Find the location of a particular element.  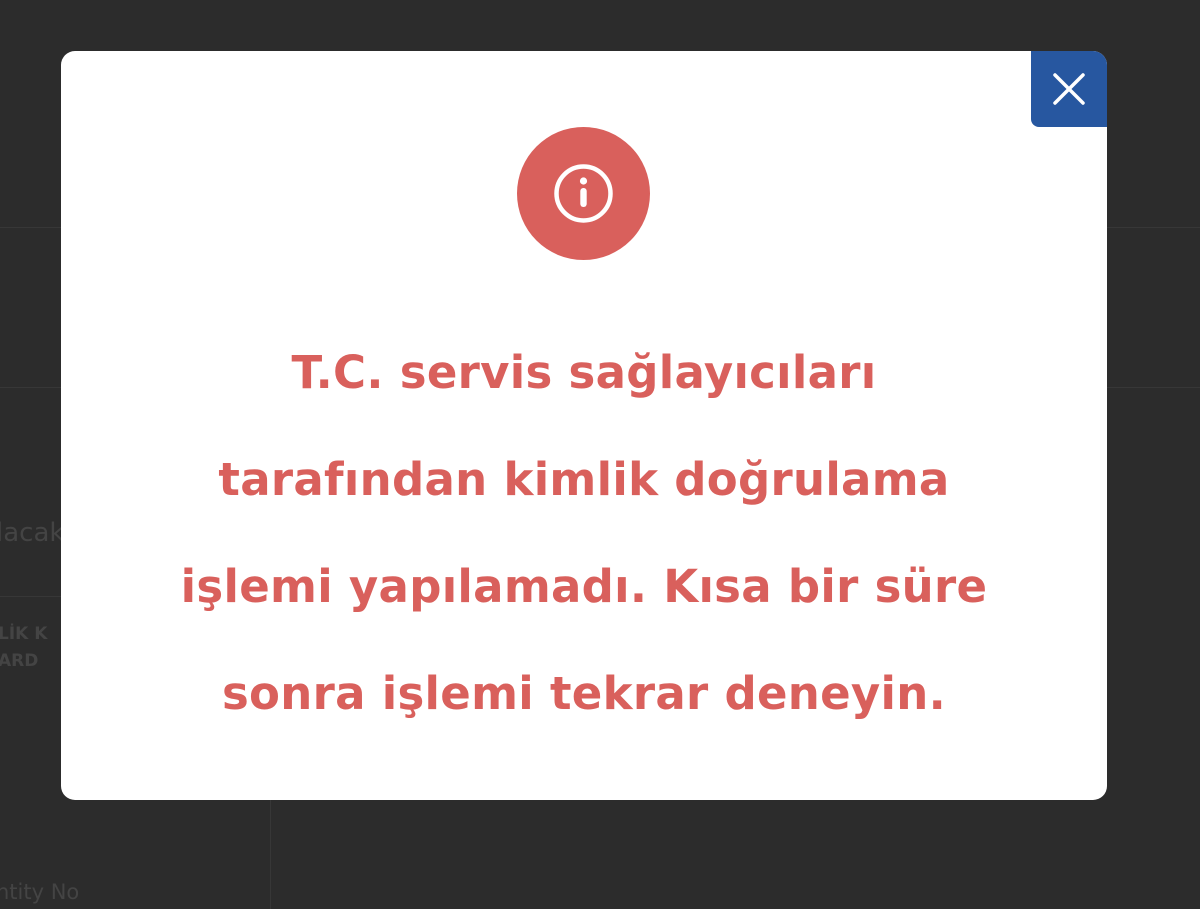

close-icon is located at coordinates (1069, 89).